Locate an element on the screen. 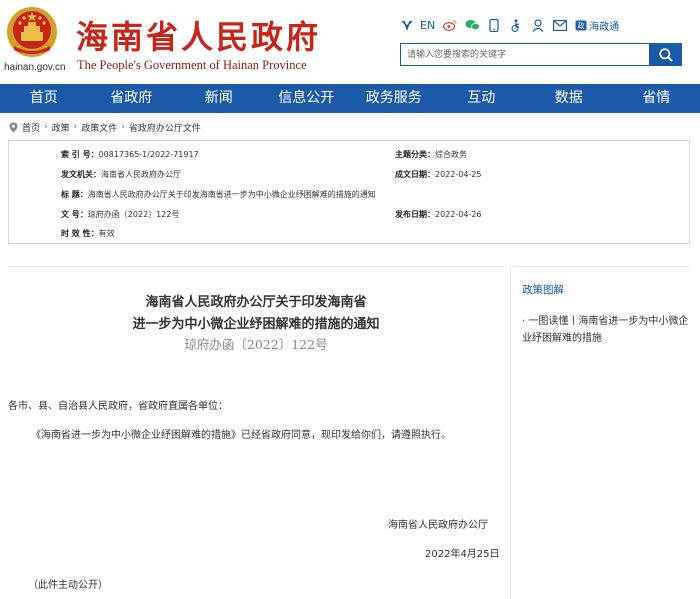  meta-published-row: 发布日期：2022-04-26 is located at coordinates (438, 215).